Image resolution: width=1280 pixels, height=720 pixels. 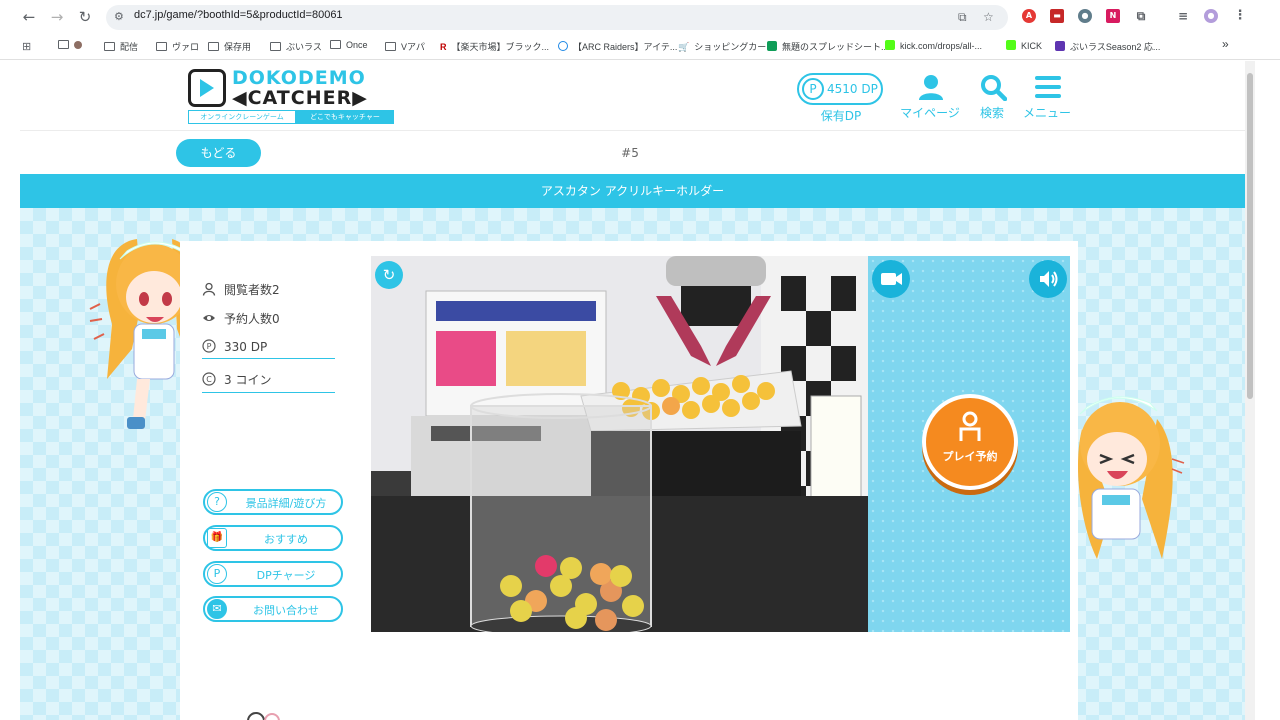 What do you see at coordinates (263, 716) in the screenshot?
I see `lower-panel-illustration` at bounding box center [263, 716].